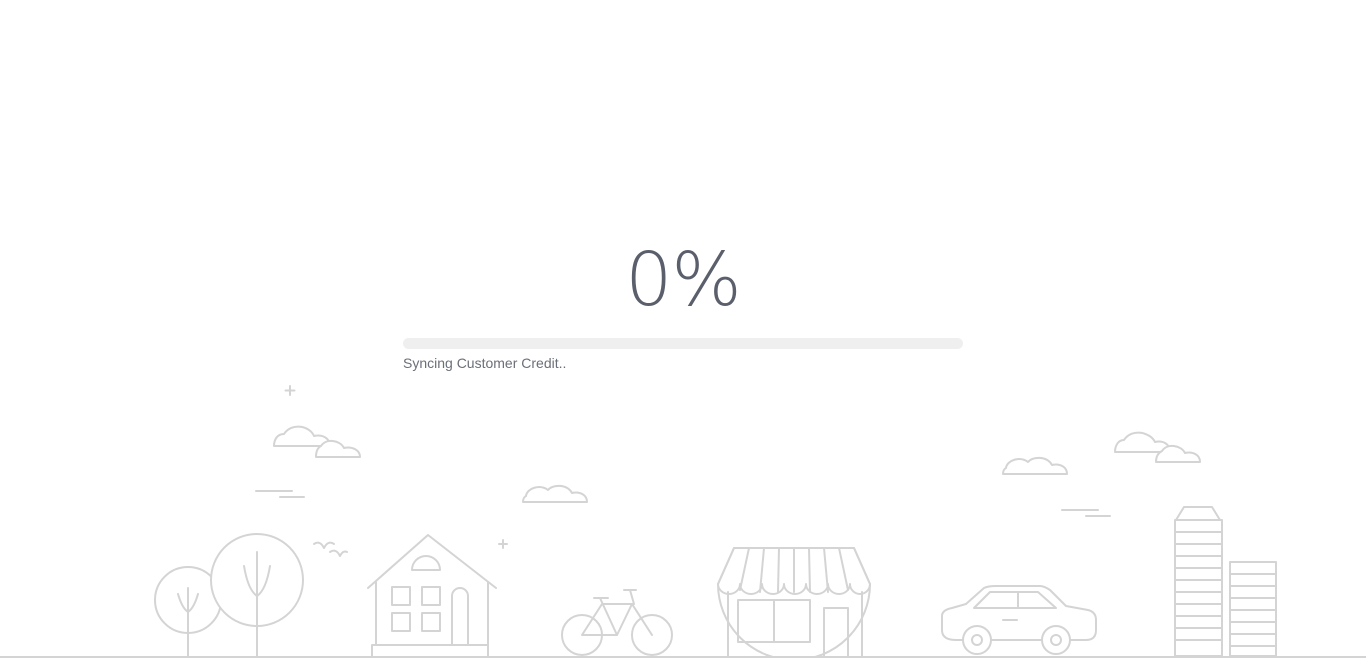  I want to click on birds-icon, so click(330, 549).